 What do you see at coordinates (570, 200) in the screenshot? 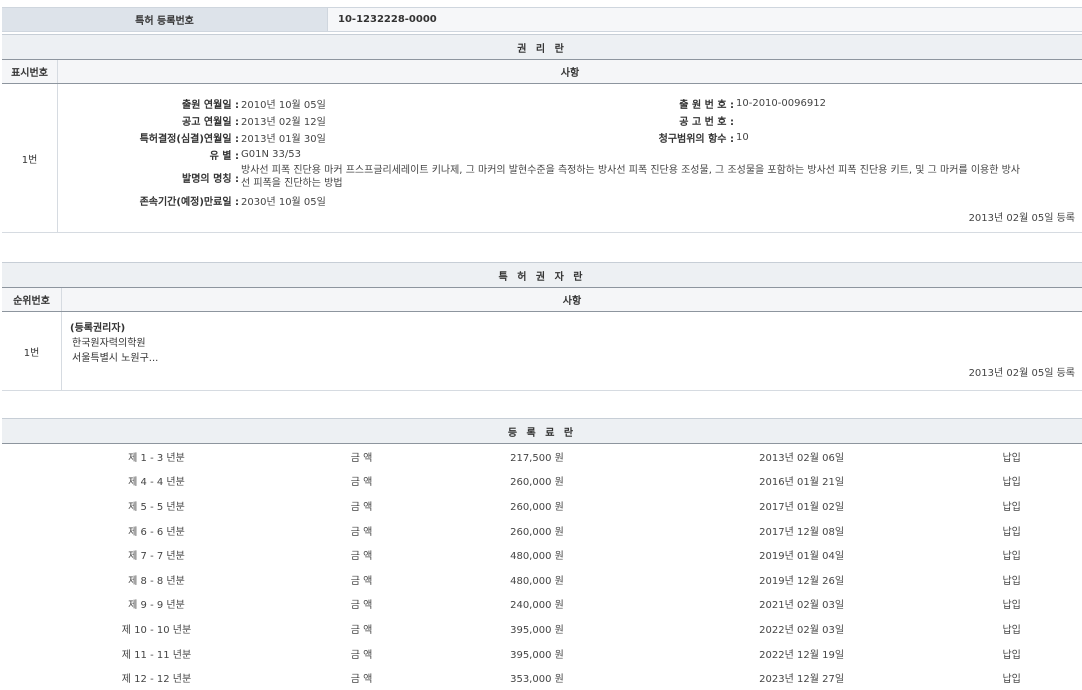
I see `expiry-row: 존속기간(예정)만료일 :2030년 10월 05일` at bounding box center [570, 200].